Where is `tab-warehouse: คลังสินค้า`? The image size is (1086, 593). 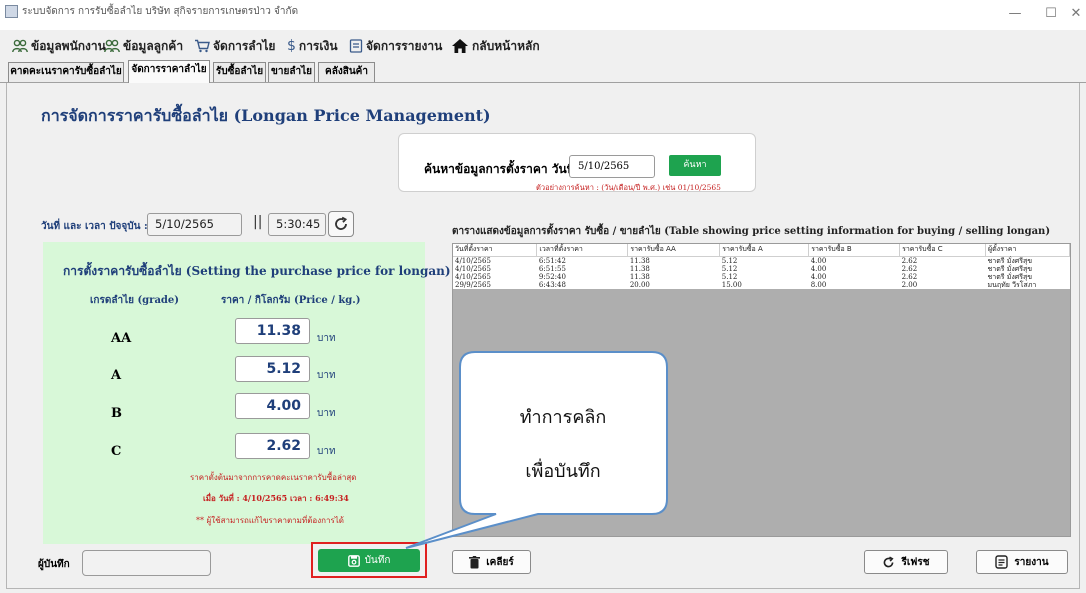
tab-warehouse: คลังสินค้า is located at coordinates (346, 72).